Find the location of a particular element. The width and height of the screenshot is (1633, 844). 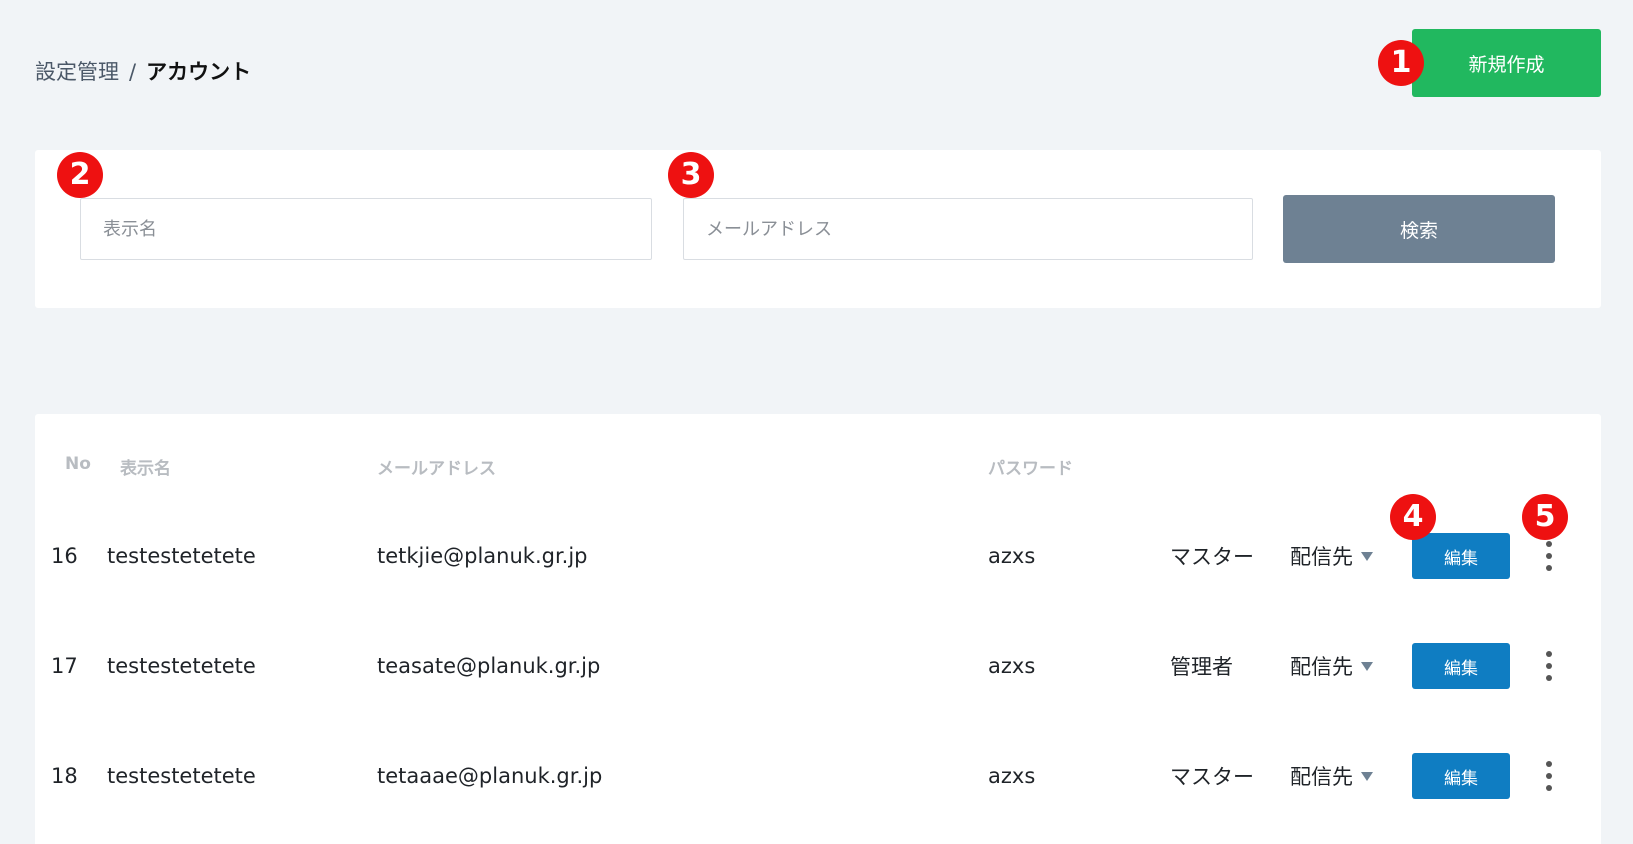

page-title: アカウント is located at coordinates (199, 72).